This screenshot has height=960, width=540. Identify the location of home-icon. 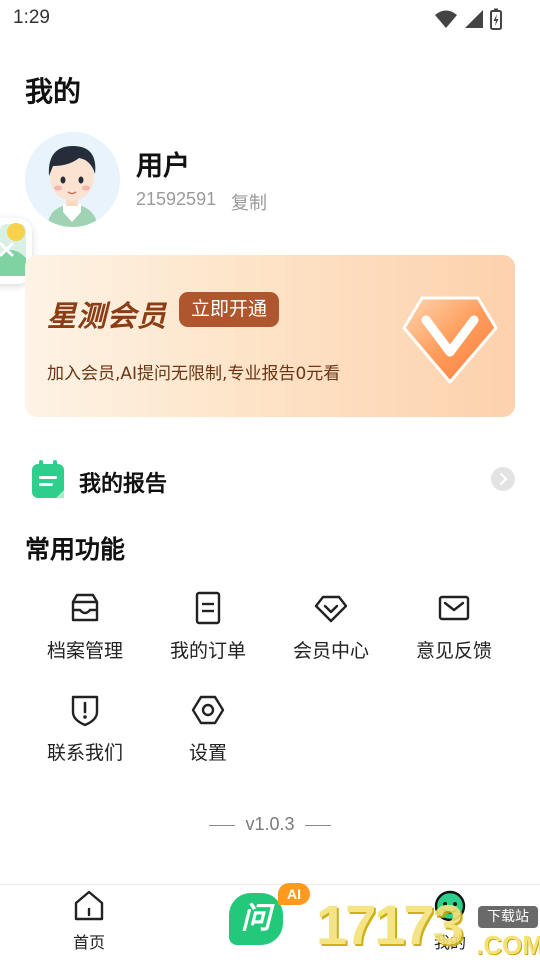
(89, 905).